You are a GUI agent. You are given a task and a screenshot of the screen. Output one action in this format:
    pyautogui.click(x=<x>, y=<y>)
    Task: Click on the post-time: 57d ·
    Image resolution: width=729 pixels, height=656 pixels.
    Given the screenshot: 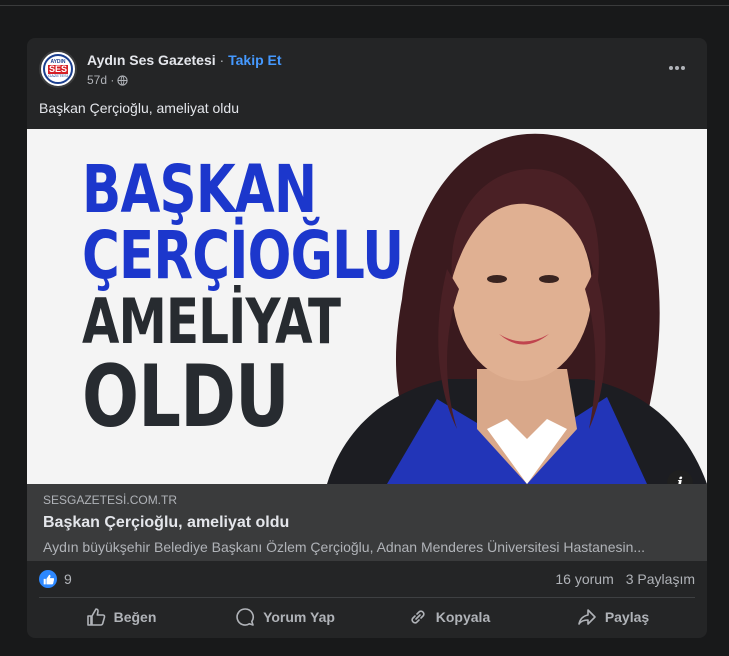 What is the action you would take?
    pyautogui.click(x=100, y=80)
    